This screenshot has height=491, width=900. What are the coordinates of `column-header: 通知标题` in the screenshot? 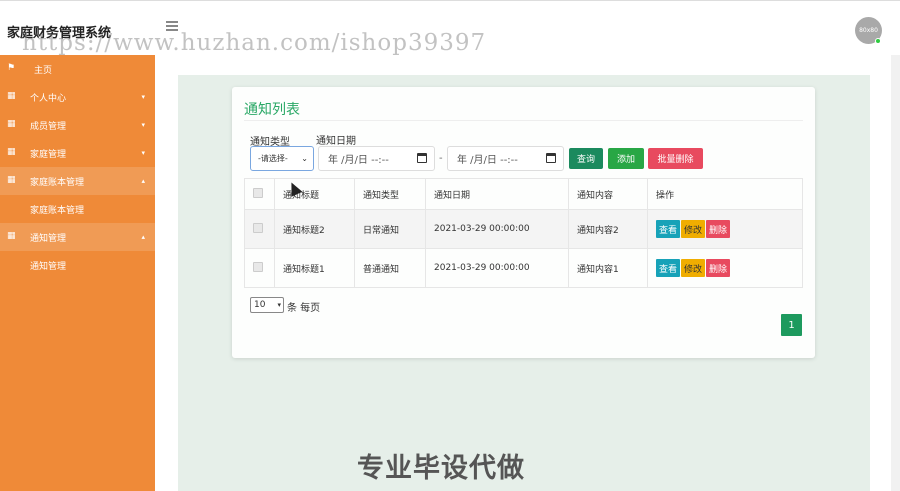 It's located at (314, 194).